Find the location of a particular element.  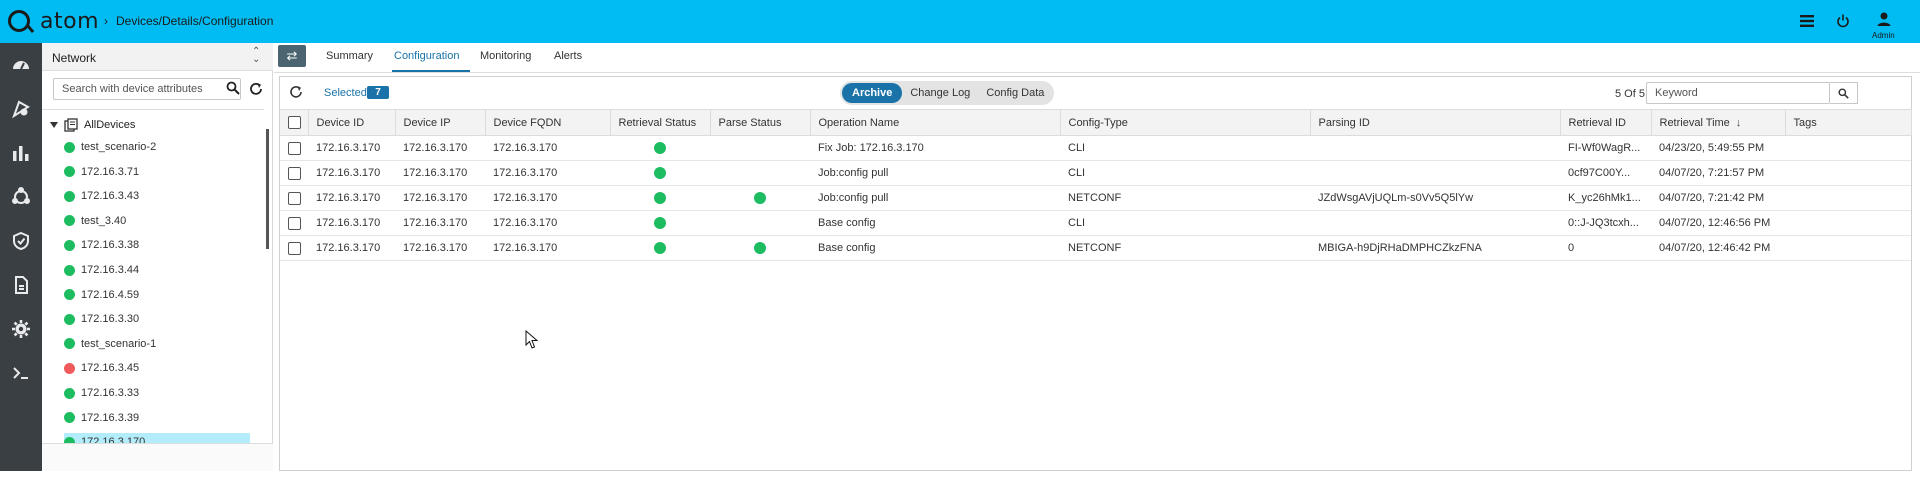

archive-view-button: Archive is located at coordinates (872, 93).